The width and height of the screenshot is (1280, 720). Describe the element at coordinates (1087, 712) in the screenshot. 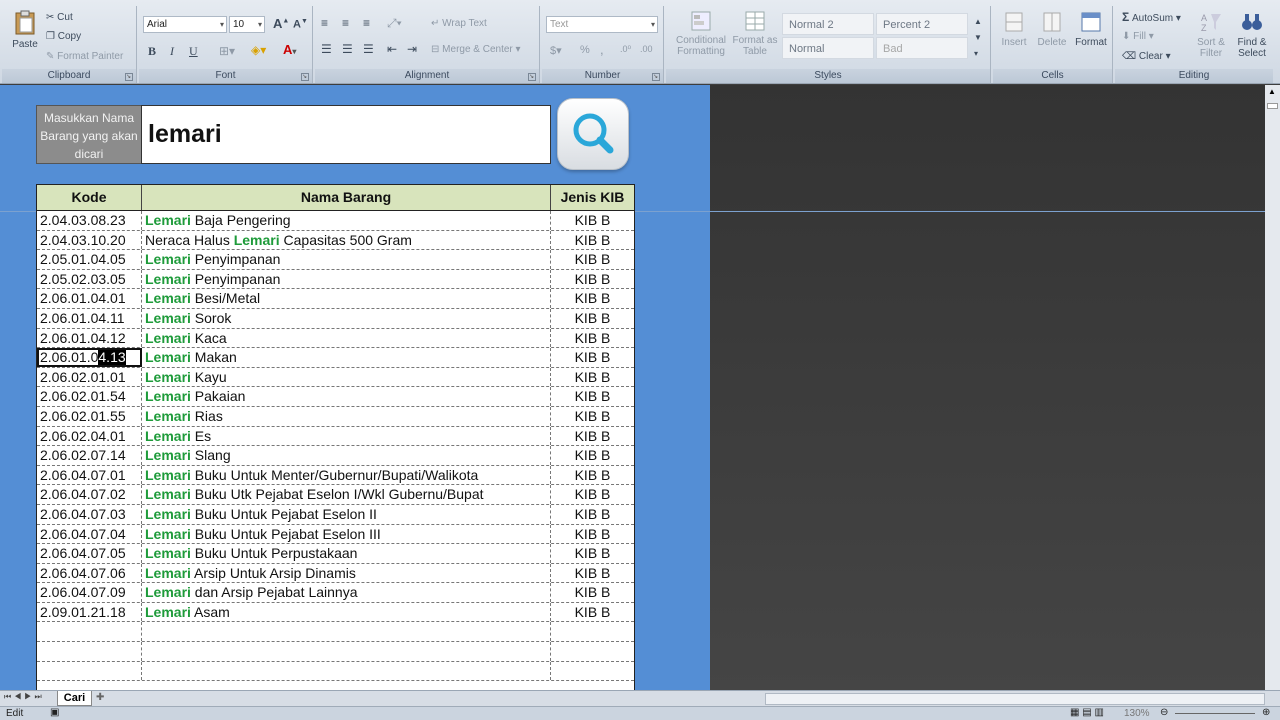

I see `view-buttons-icon: ▦ ▤ ▥` at that location.